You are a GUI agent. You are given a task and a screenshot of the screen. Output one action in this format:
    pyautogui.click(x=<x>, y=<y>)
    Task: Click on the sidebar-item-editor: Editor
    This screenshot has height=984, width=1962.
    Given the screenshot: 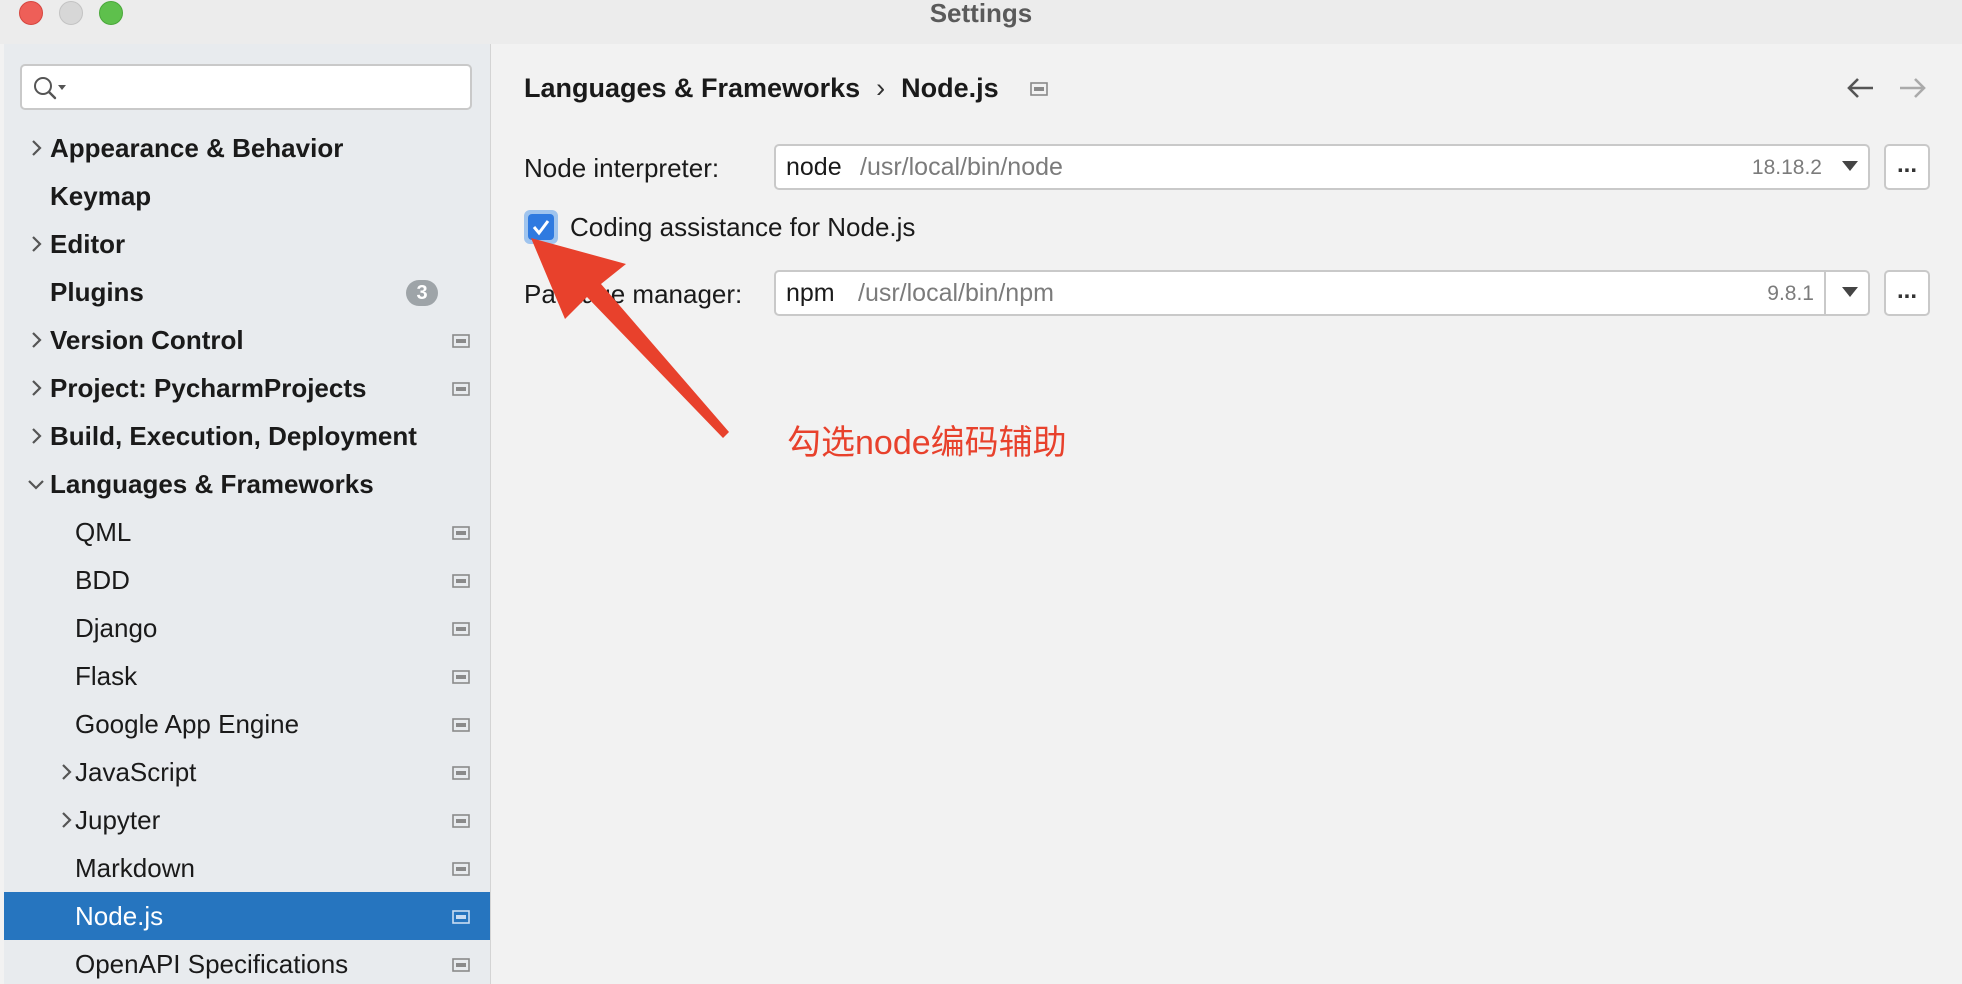 What is the action you would take?
    pyautogui.click(x=247, y=244)
    